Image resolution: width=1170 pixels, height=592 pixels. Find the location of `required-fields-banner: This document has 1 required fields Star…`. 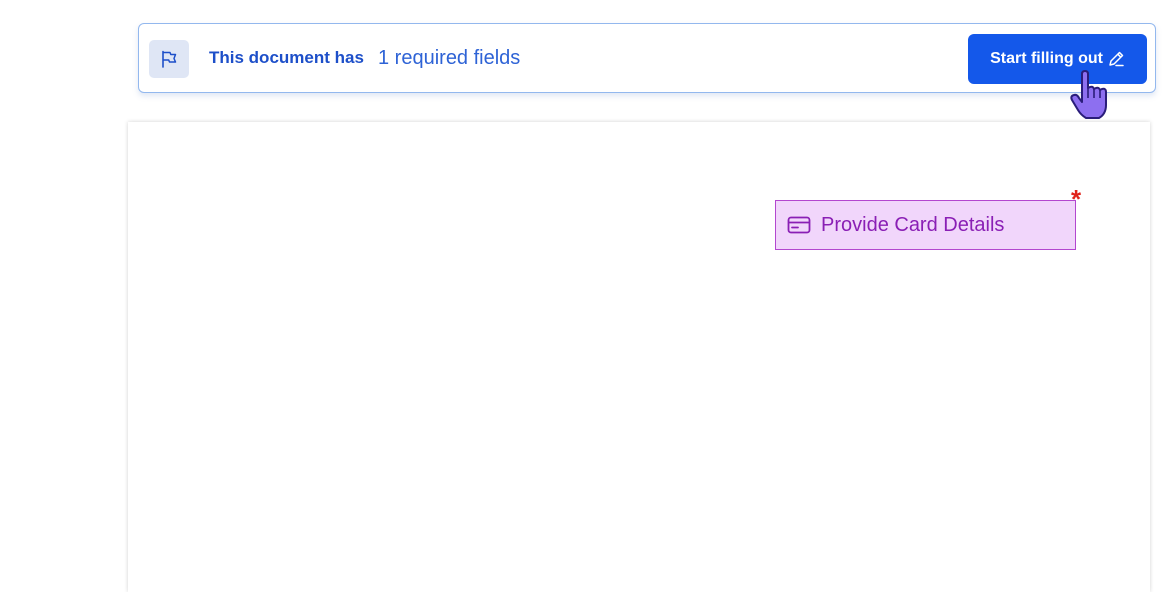

required-fields-banner: This document has 1 required fields Star… is located at coordinates (647, 58).